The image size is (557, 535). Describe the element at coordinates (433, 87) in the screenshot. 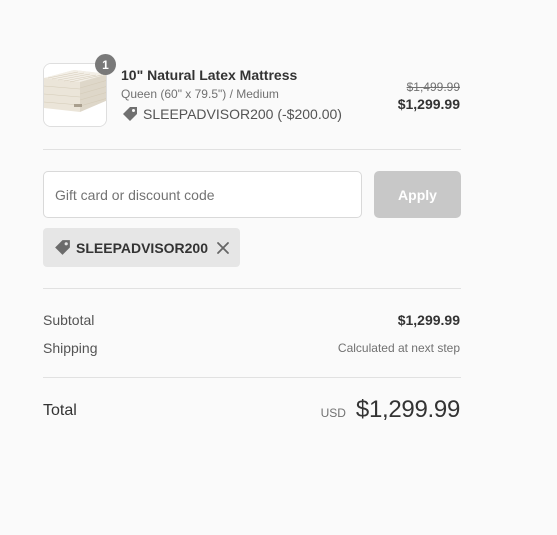

I see `original-price: $1,499.99` at that location.